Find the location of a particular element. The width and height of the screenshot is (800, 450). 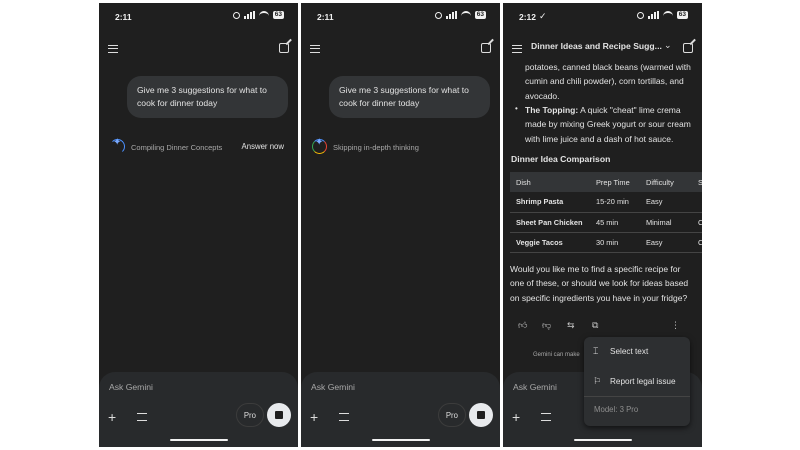

response-actions: 👍︎ 👎︎ ⇆ ⧉ ⋮ is located at coordinates (602, 326).